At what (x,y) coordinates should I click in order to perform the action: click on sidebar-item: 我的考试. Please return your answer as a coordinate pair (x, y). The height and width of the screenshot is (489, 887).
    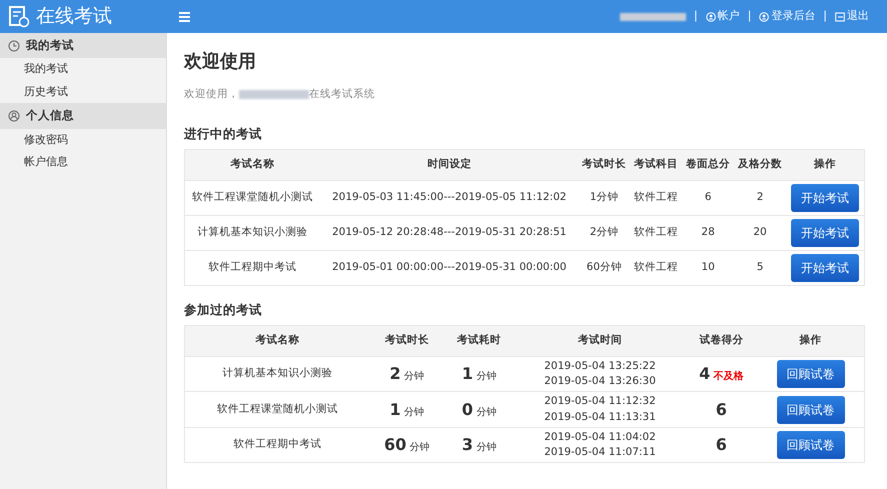
    Looking at the image, I should click on (83, 69).